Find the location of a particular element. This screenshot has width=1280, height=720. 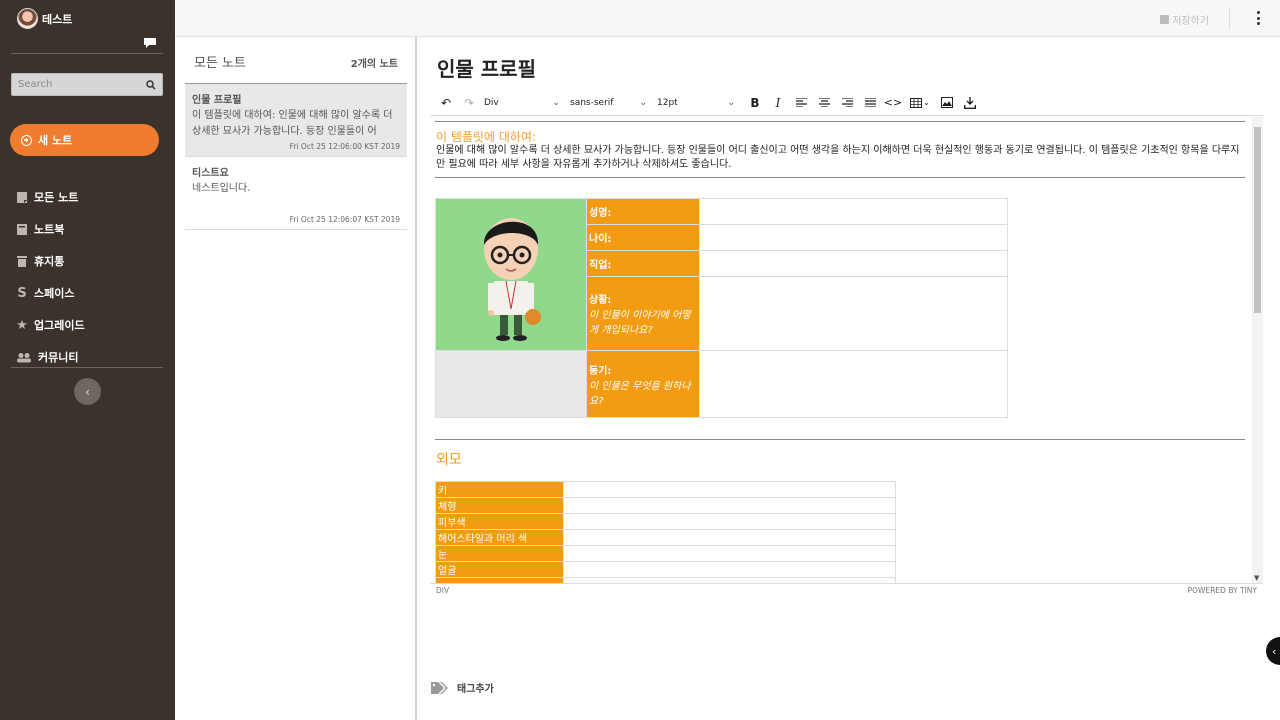

note-title: 티스트요 is located at coordinates (210, 173).